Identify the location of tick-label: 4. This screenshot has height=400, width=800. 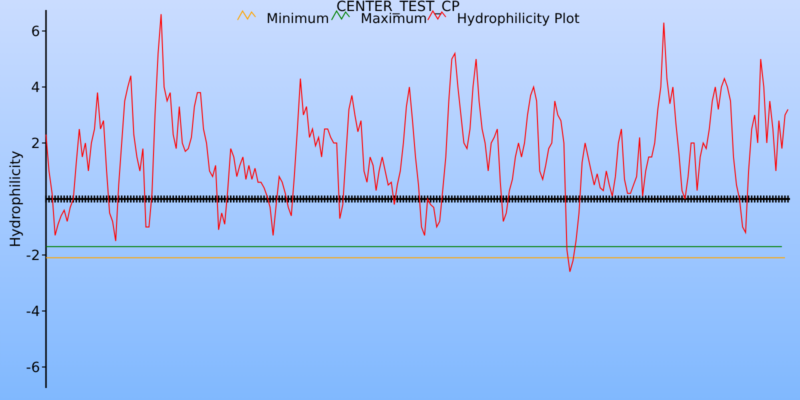
(35, 88).